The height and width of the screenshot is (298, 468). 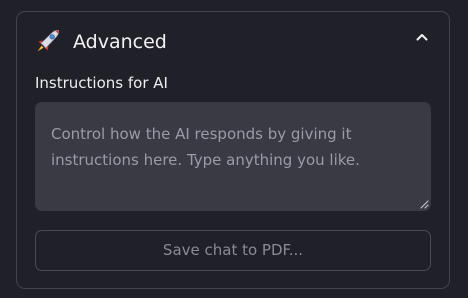 What do you see at coordinates (120, 42) in the screenshot?
I see `advanced-title: Advanced` at bounding box center [120, 42].